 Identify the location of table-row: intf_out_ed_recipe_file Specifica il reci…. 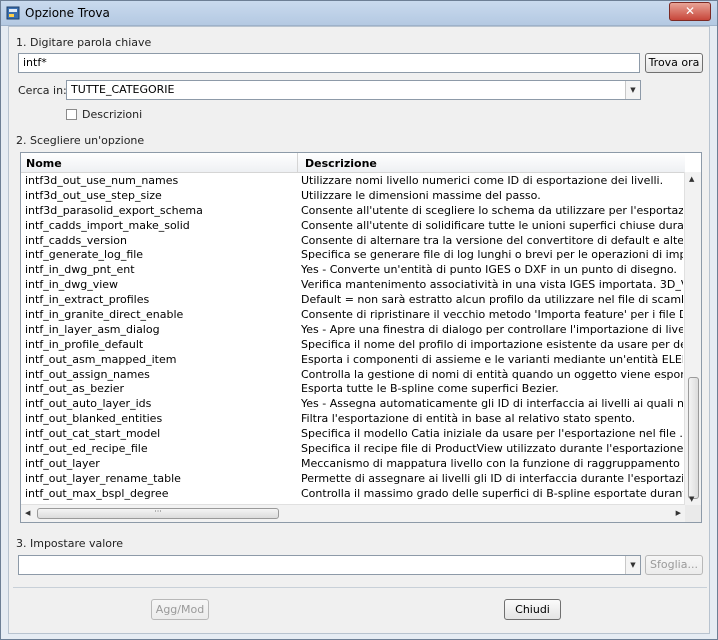
(353, 449).